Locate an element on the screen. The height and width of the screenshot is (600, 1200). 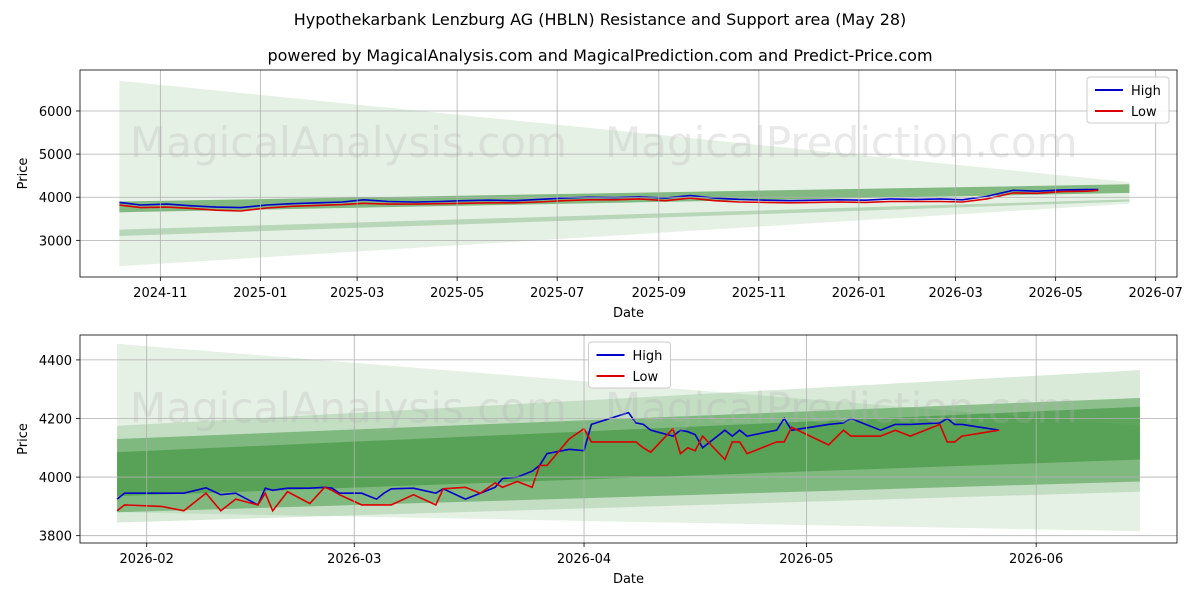
x-tick-label: 2025-11 is located at coordinates (759, 293).